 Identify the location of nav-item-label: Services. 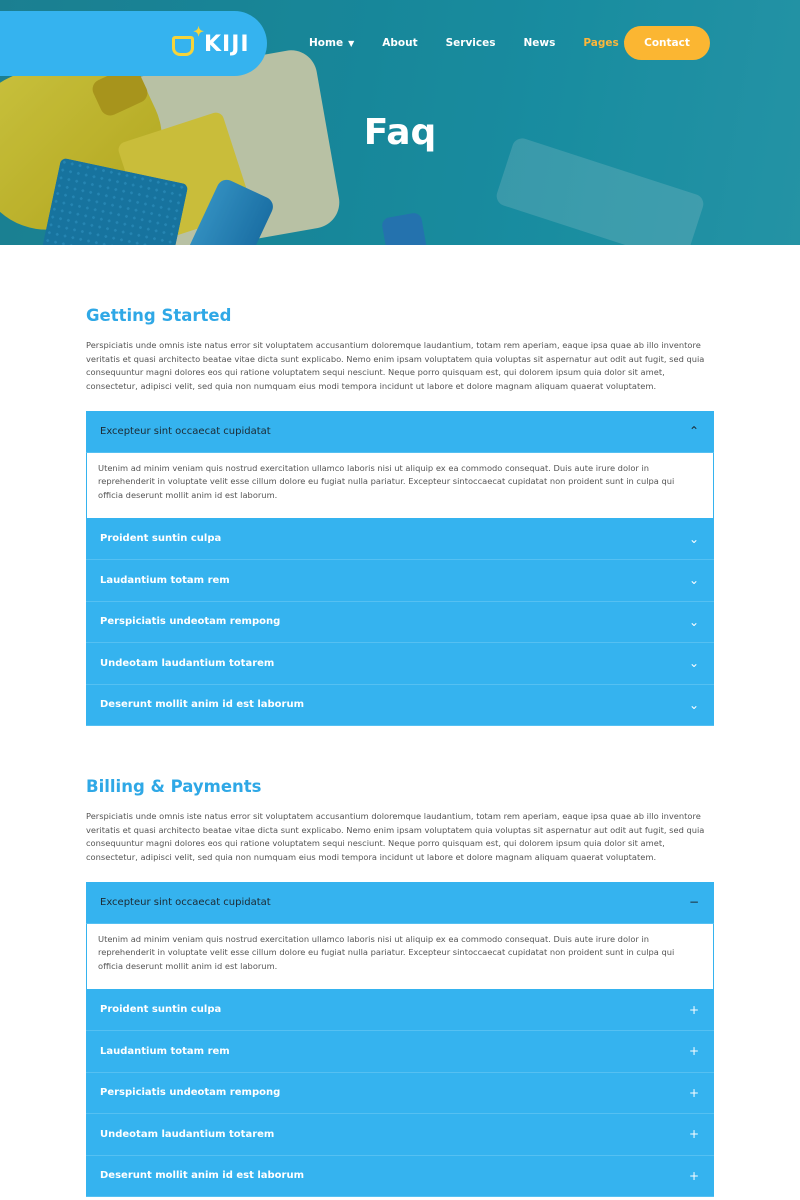
(470, 43).